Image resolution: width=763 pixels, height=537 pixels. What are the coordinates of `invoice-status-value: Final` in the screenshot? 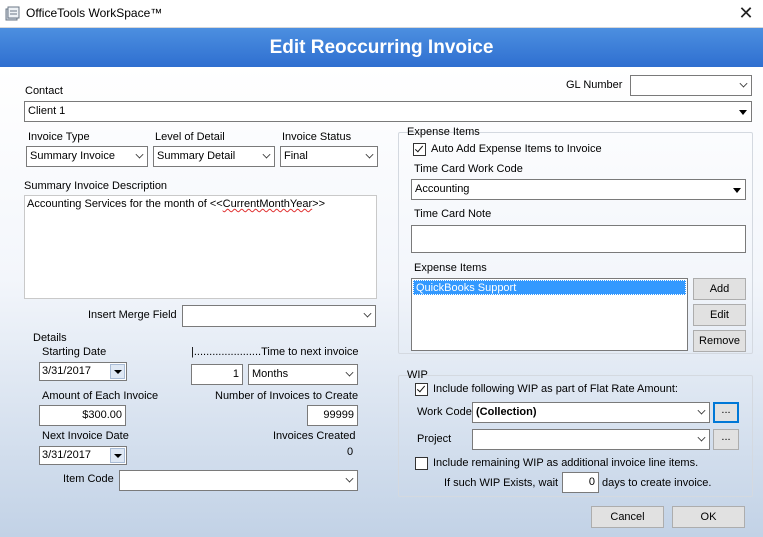 It's located at (296, 156).